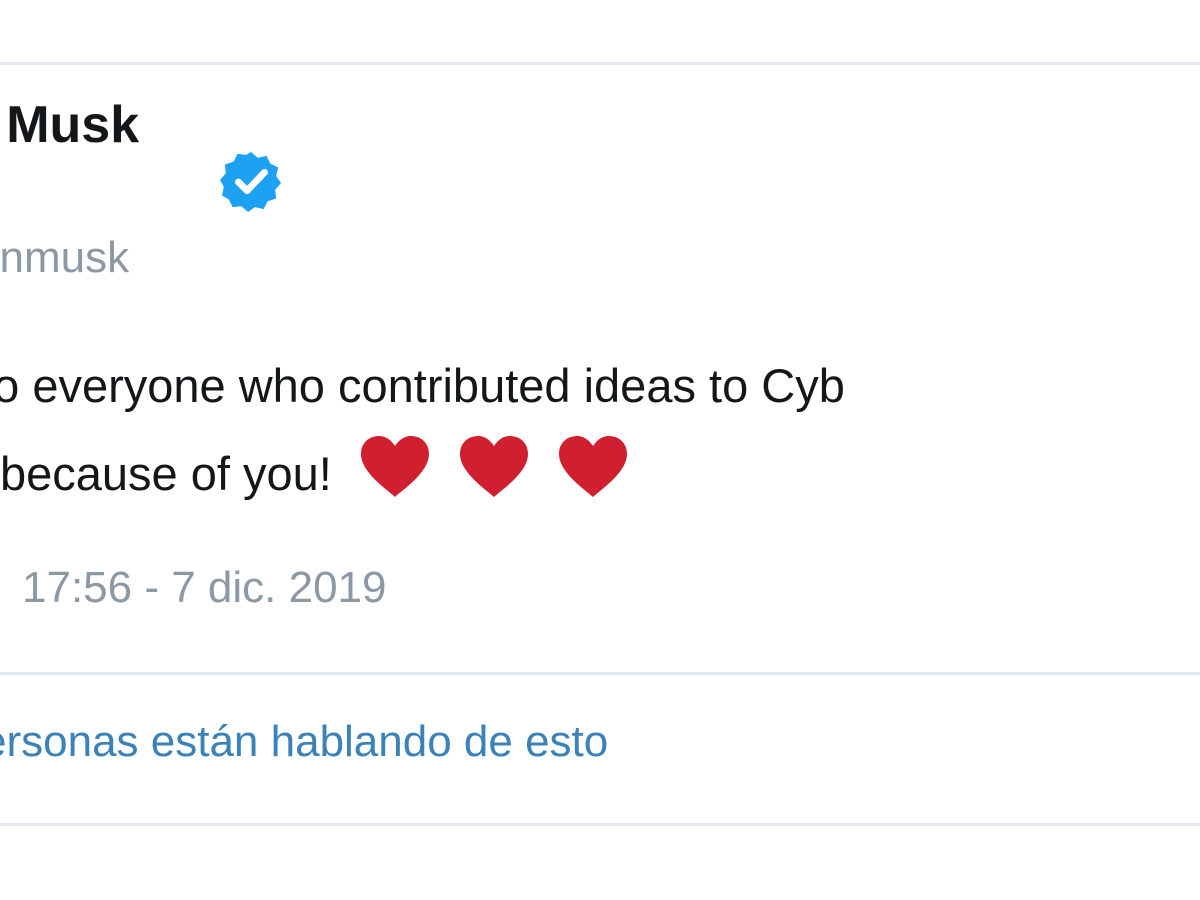 This screenshot has width=1200, height=900. What do you see at coordinates (304, 742) in the screenshot?
I see `conversation-link: ersonas están hablando de esto` at bounding box center [304, 742].